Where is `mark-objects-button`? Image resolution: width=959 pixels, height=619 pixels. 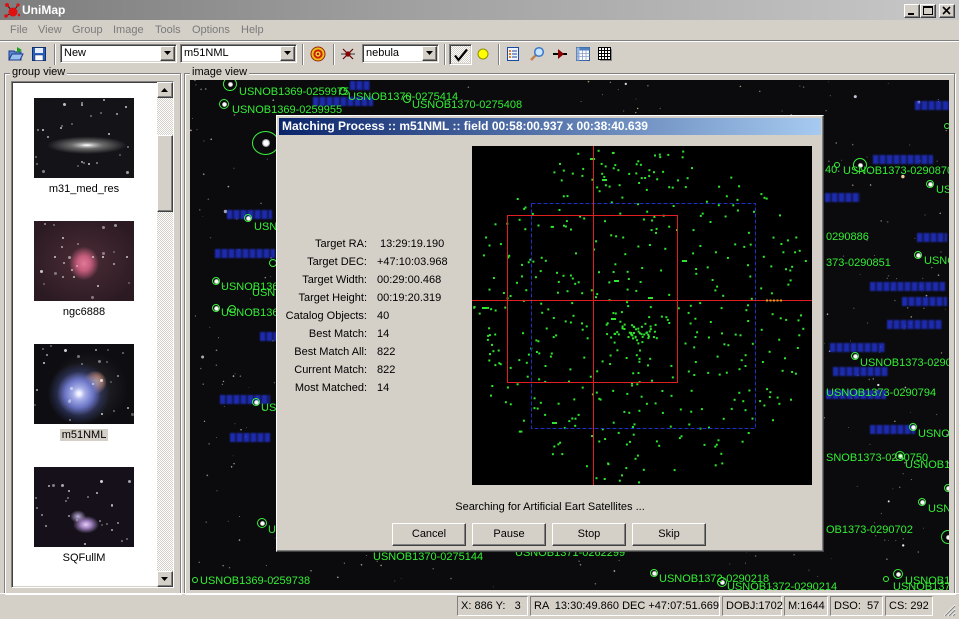 mark-objects-button is located at coordinates (483, 54).